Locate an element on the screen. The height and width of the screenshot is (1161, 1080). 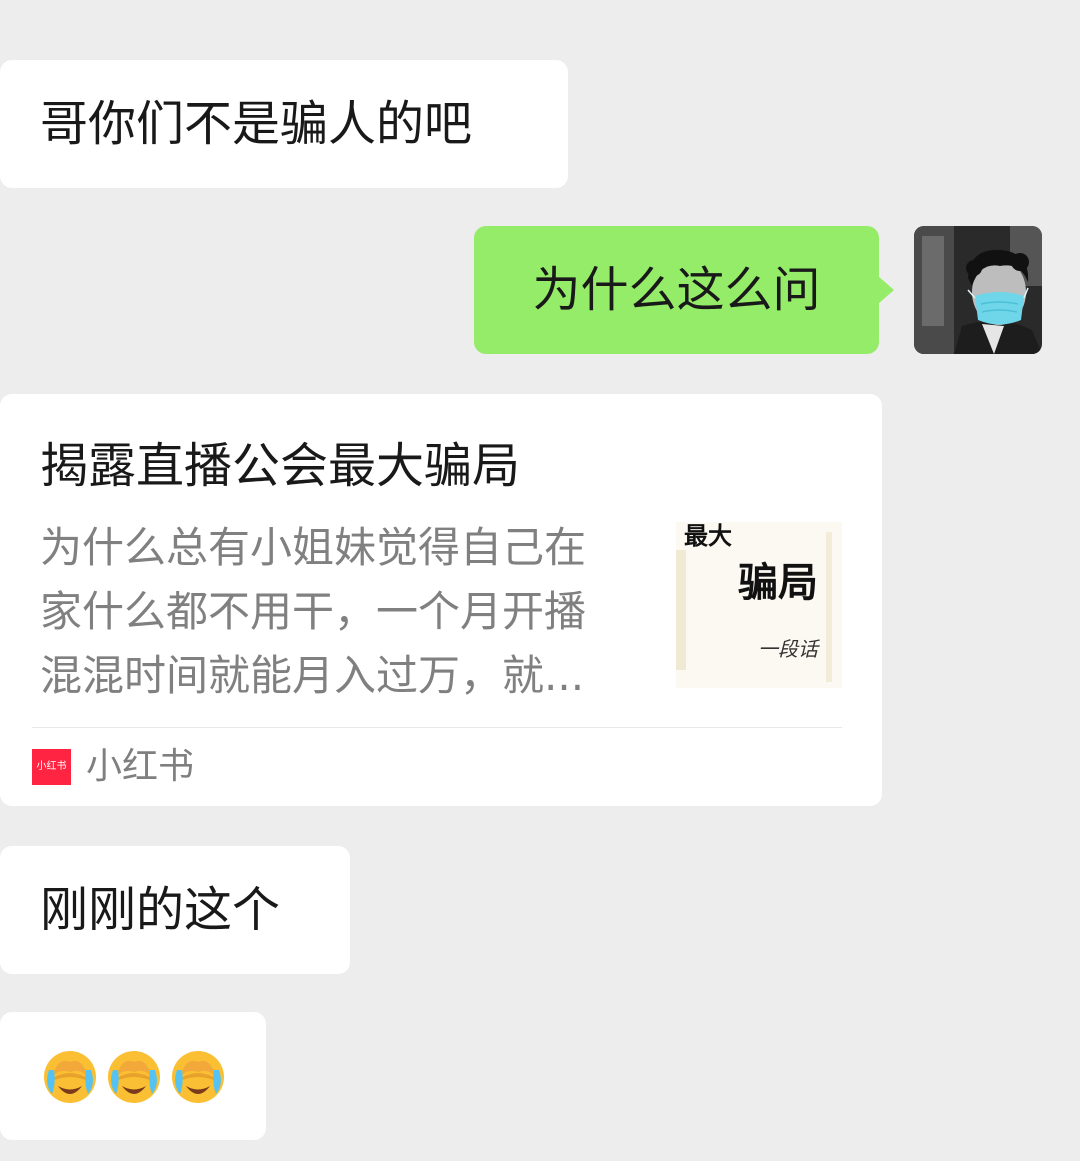
message-text: 为什么这么问 is located at coordinates (676, 290).